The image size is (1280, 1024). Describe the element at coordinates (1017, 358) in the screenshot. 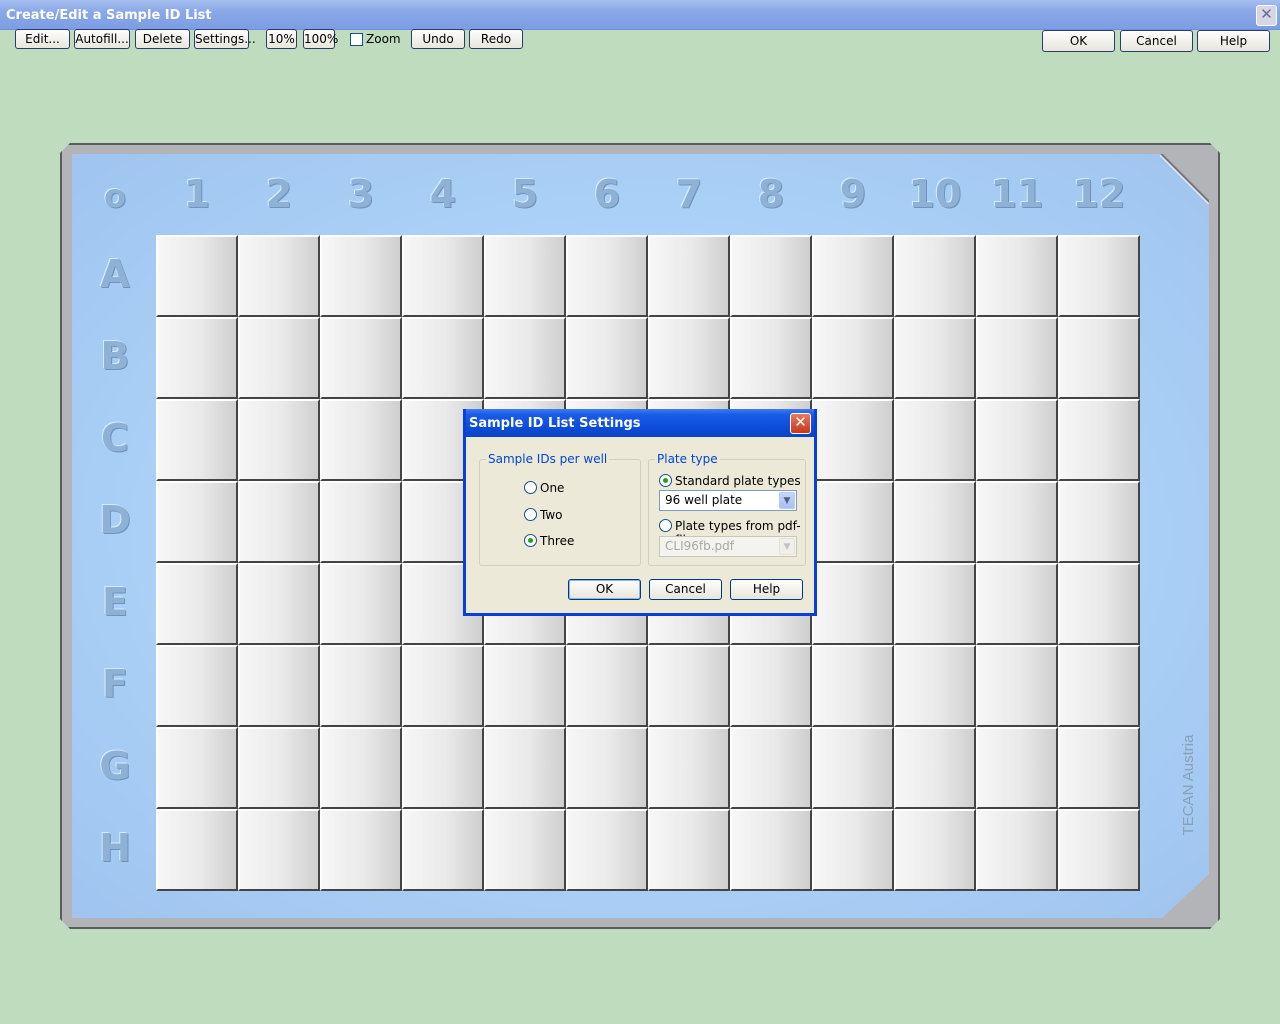

I see `well-B11` at that location.